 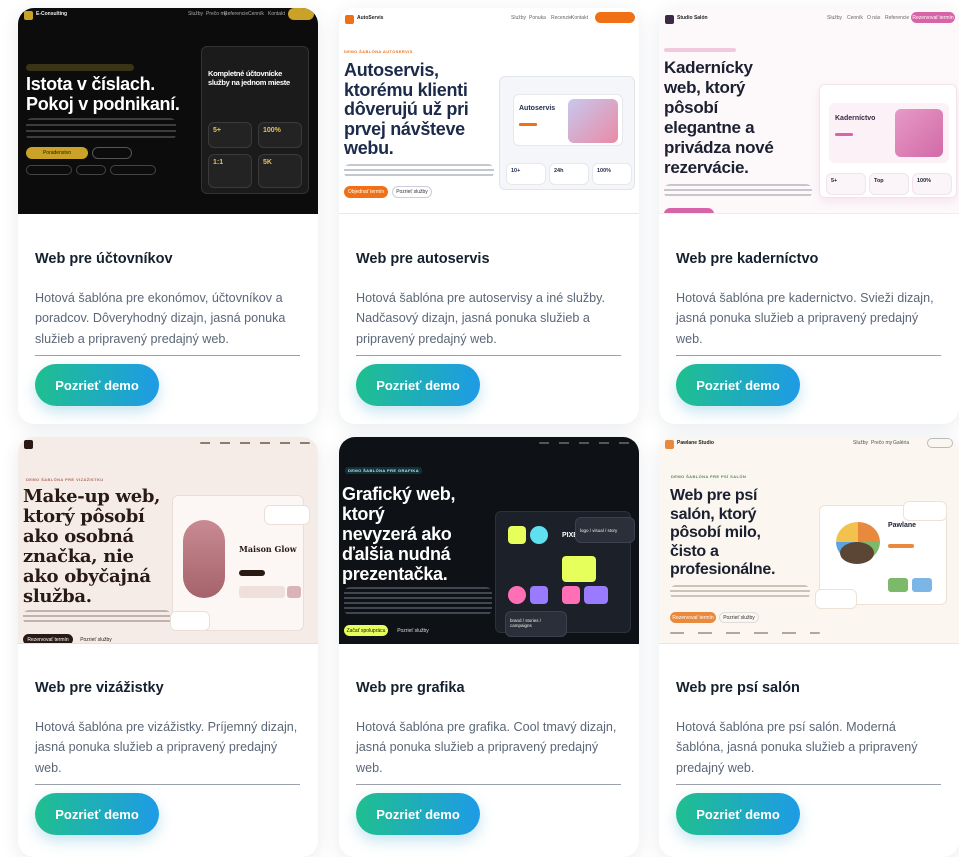 I want to click on preview-nav-item: Kontakt, so click(x=276, y=14).